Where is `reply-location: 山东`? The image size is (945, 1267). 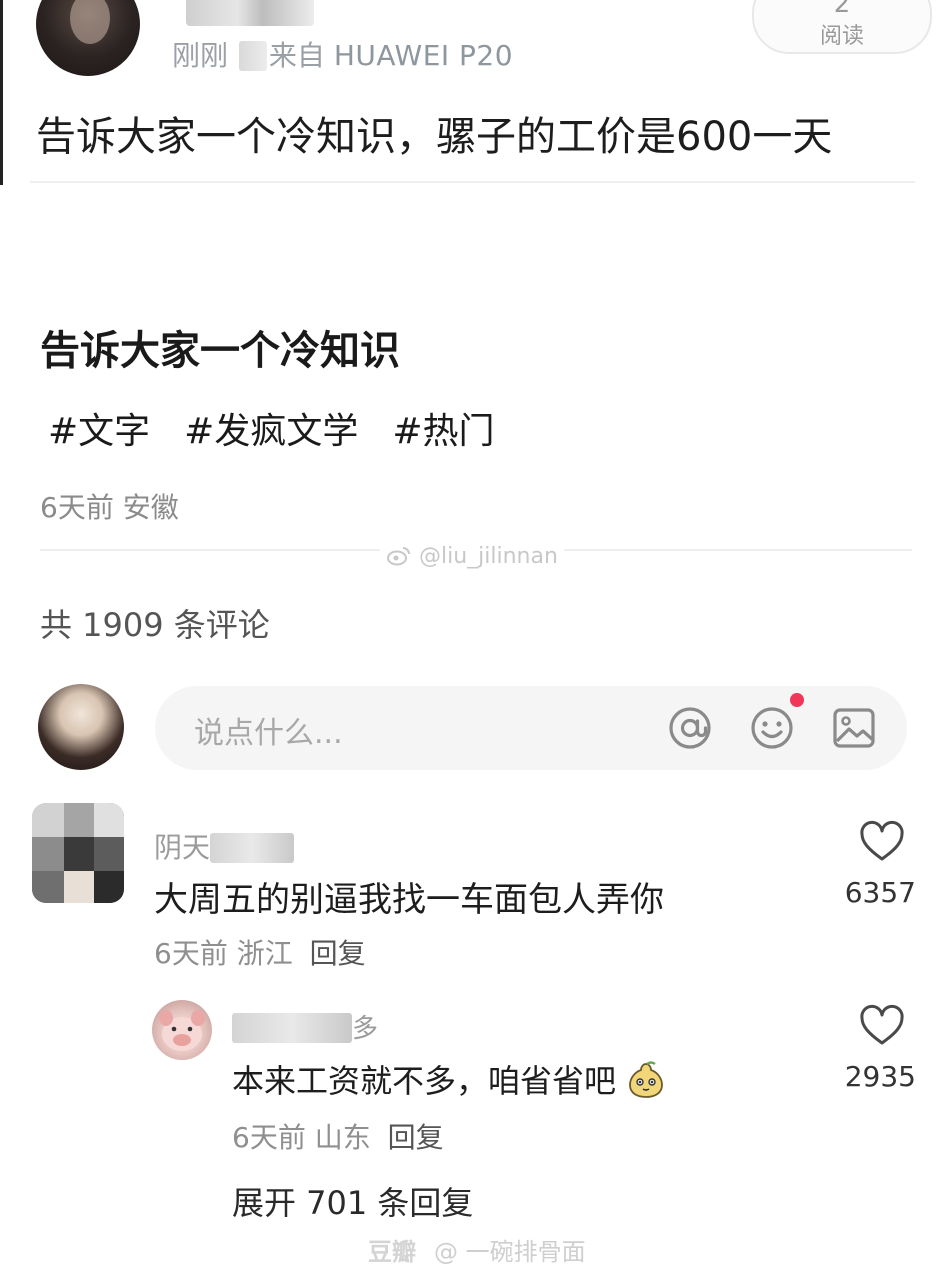 reply-location: 山东 is located at coordinates (342, 1137).